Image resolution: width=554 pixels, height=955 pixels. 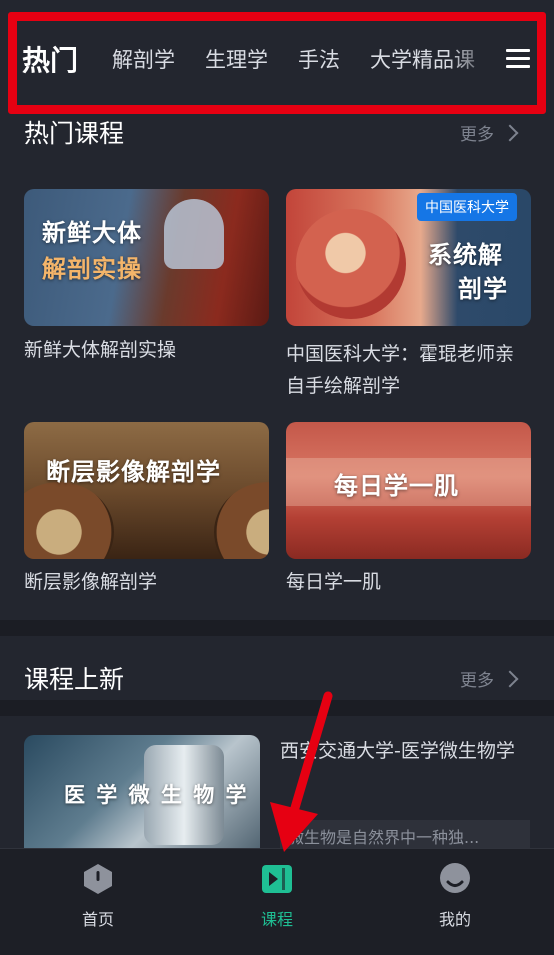 I want to click on card-image-text: 新鲜大体, so click(x=92, y=233).